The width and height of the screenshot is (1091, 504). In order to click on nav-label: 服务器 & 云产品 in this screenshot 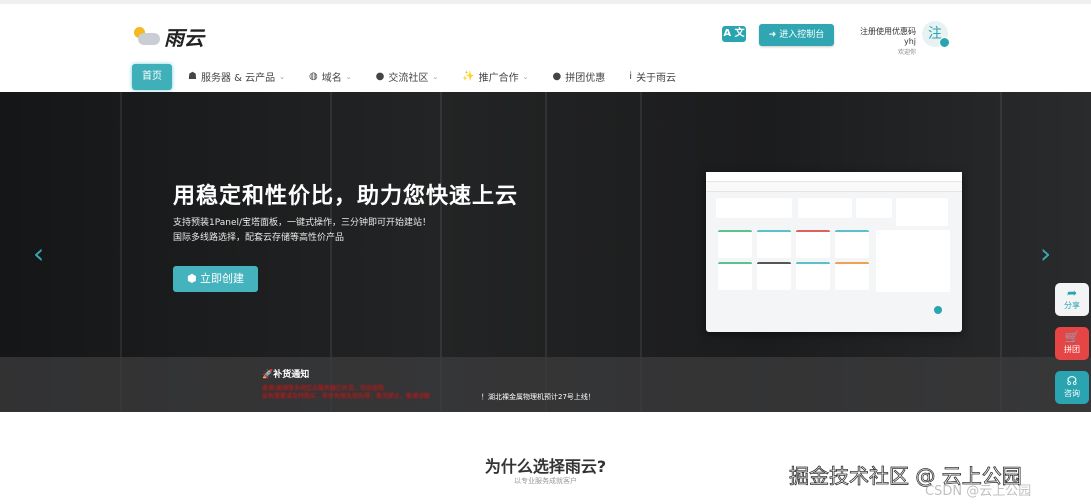, I will do `click(238, 78)`.